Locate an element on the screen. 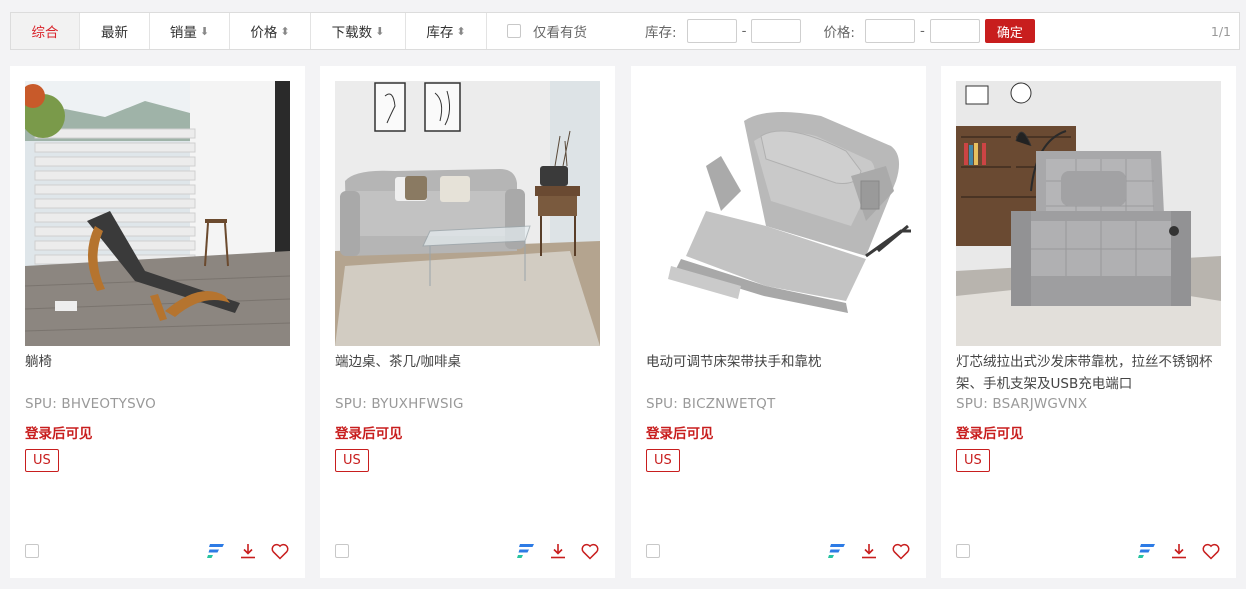  product-title: 电动可调节床架带扶手和靠枕 is located at coordinates (778, 362).